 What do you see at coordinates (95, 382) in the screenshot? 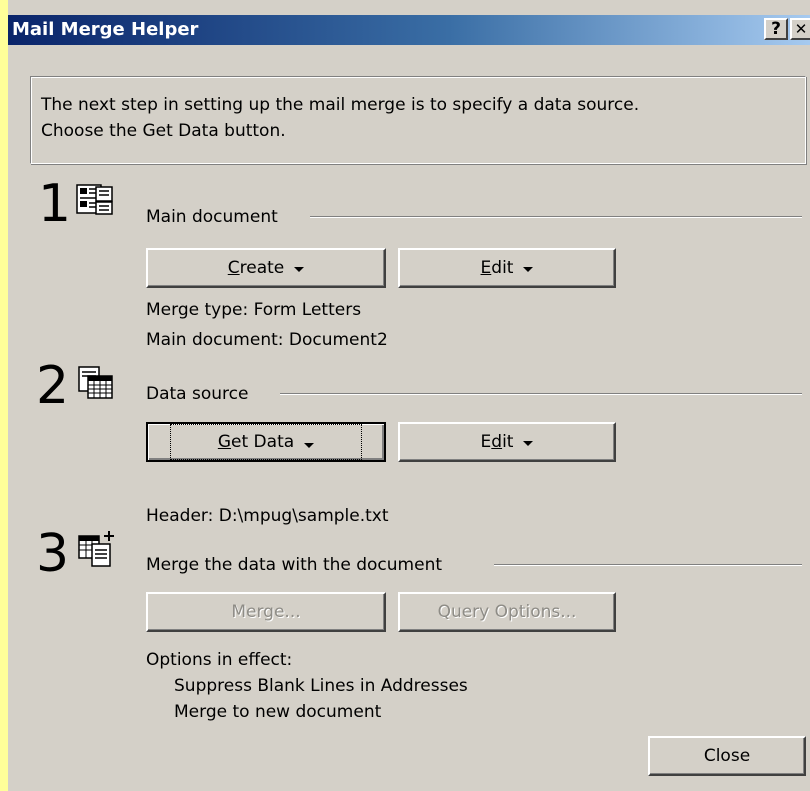
I see `data-source-icon` at bounding box center [95, 382].